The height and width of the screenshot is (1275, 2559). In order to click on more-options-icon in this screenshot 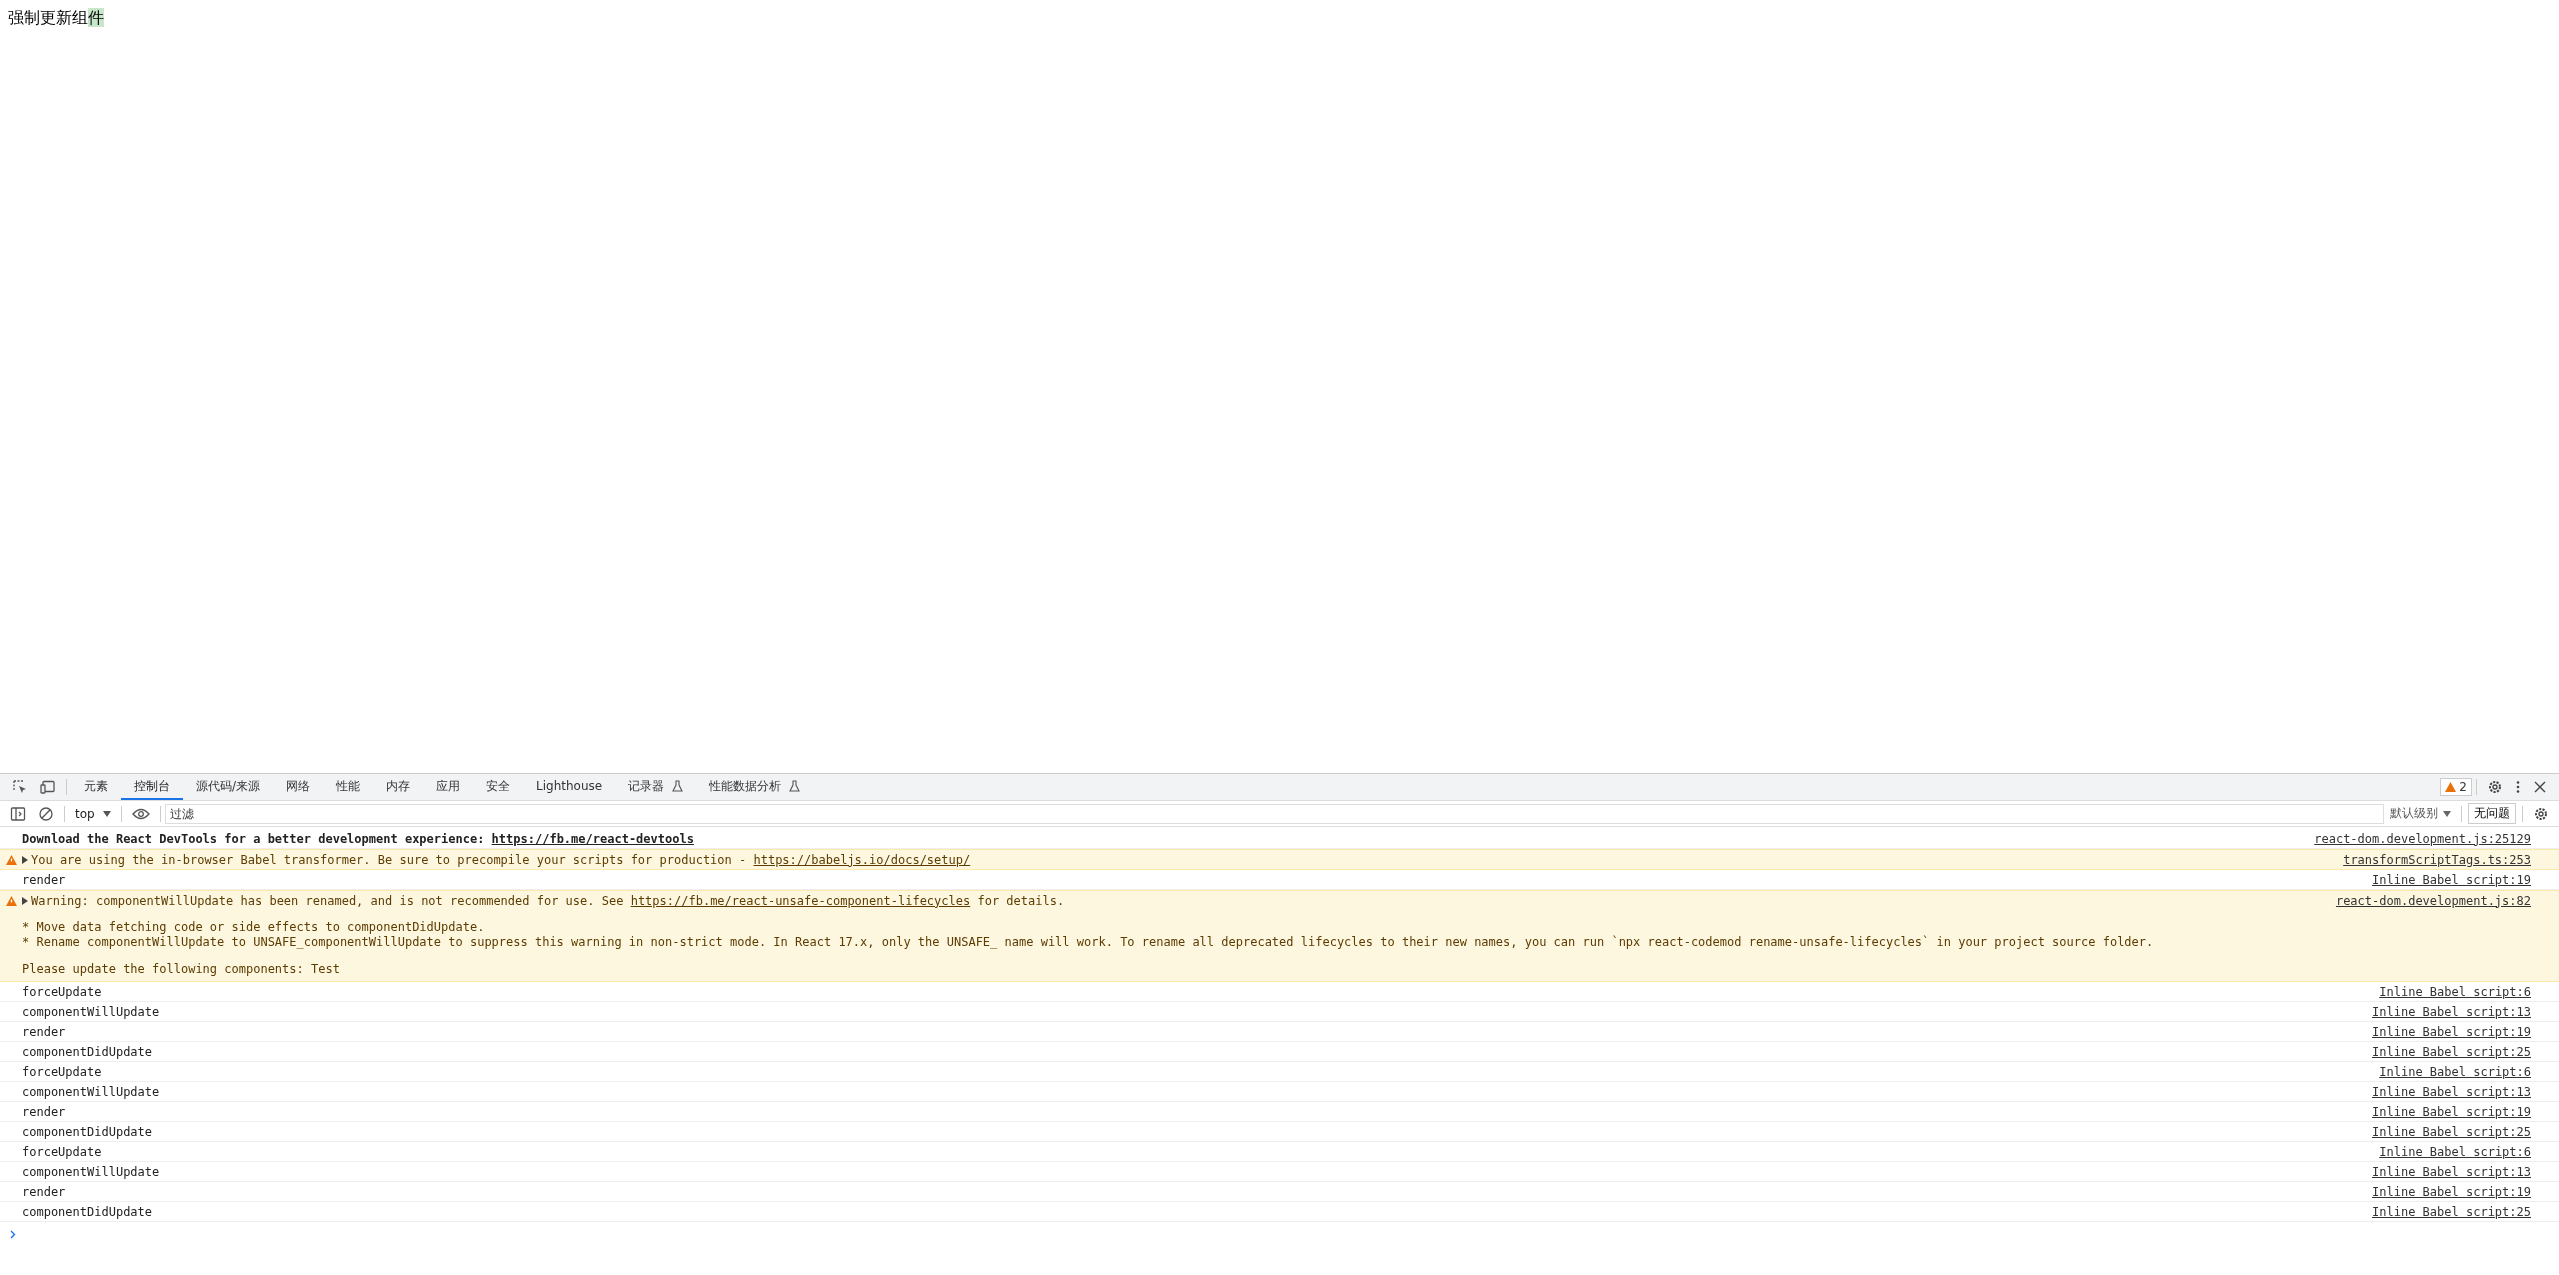, I will do `click(2518, 787)`.